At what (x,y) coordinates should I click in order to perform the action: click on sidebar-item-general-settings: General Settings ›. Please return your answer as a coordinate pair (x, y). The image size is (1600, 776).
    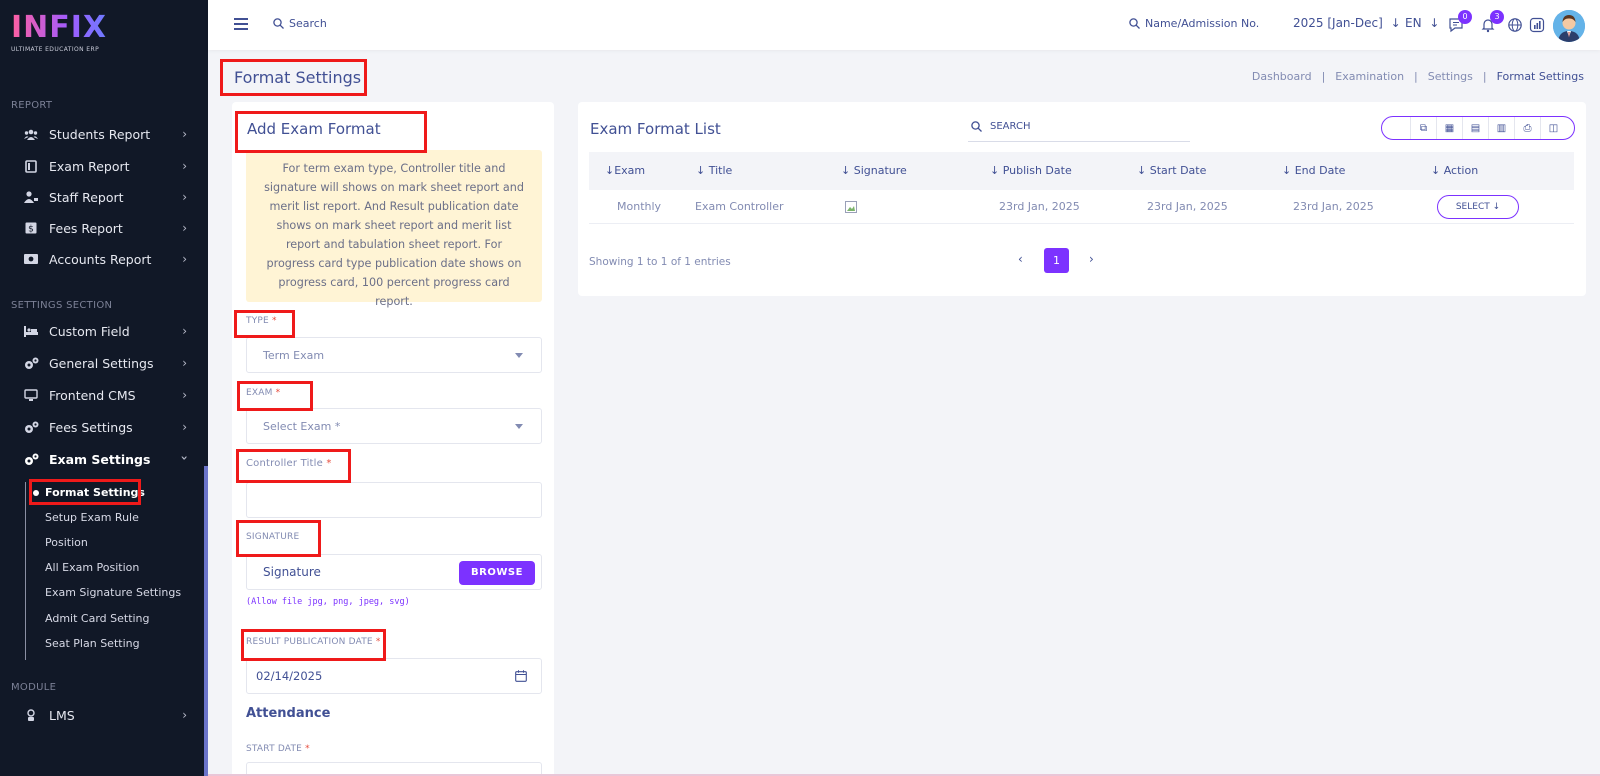
    Looking at the image, I should click on (102, 363).